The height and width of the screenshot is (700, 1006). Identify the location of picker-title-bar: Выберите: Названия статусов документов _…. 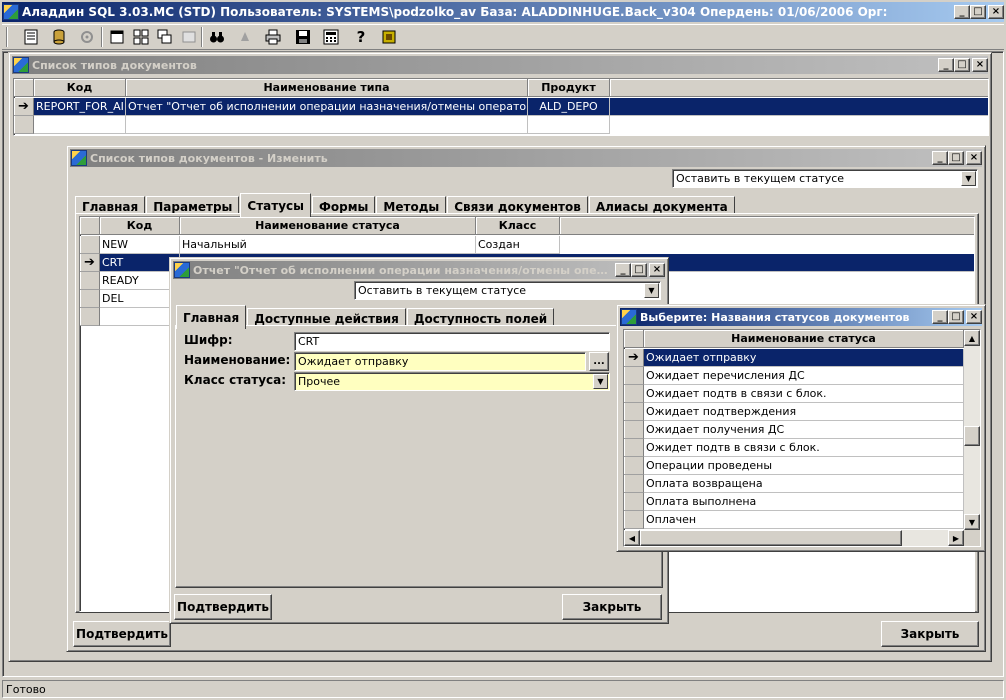
(801, 317).